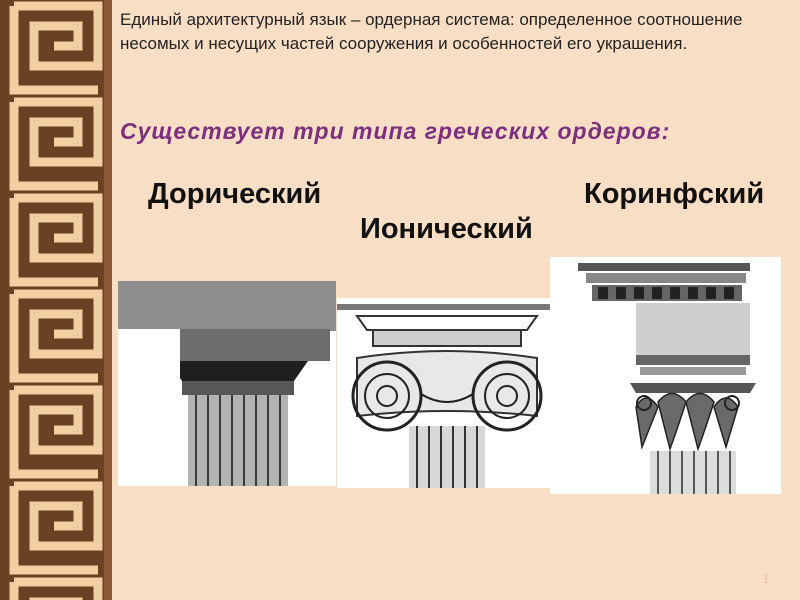  Describe the element at coordinates (674, 194) in the screenshot. I see `corinthian-label: Коринфский` at that location.